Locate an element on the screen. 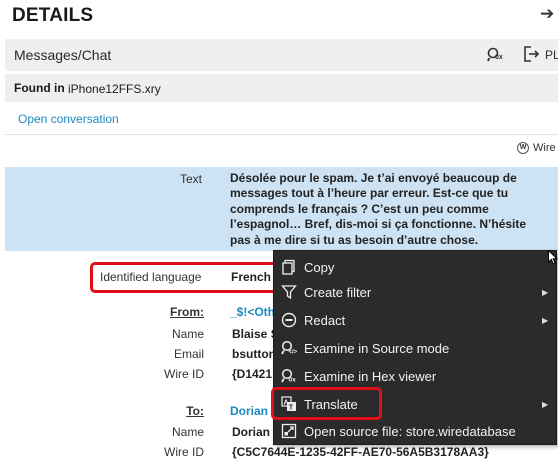 This screenshot has height=465, width=558. from-name-value: Blaise S is located at coordinates (255, 334).